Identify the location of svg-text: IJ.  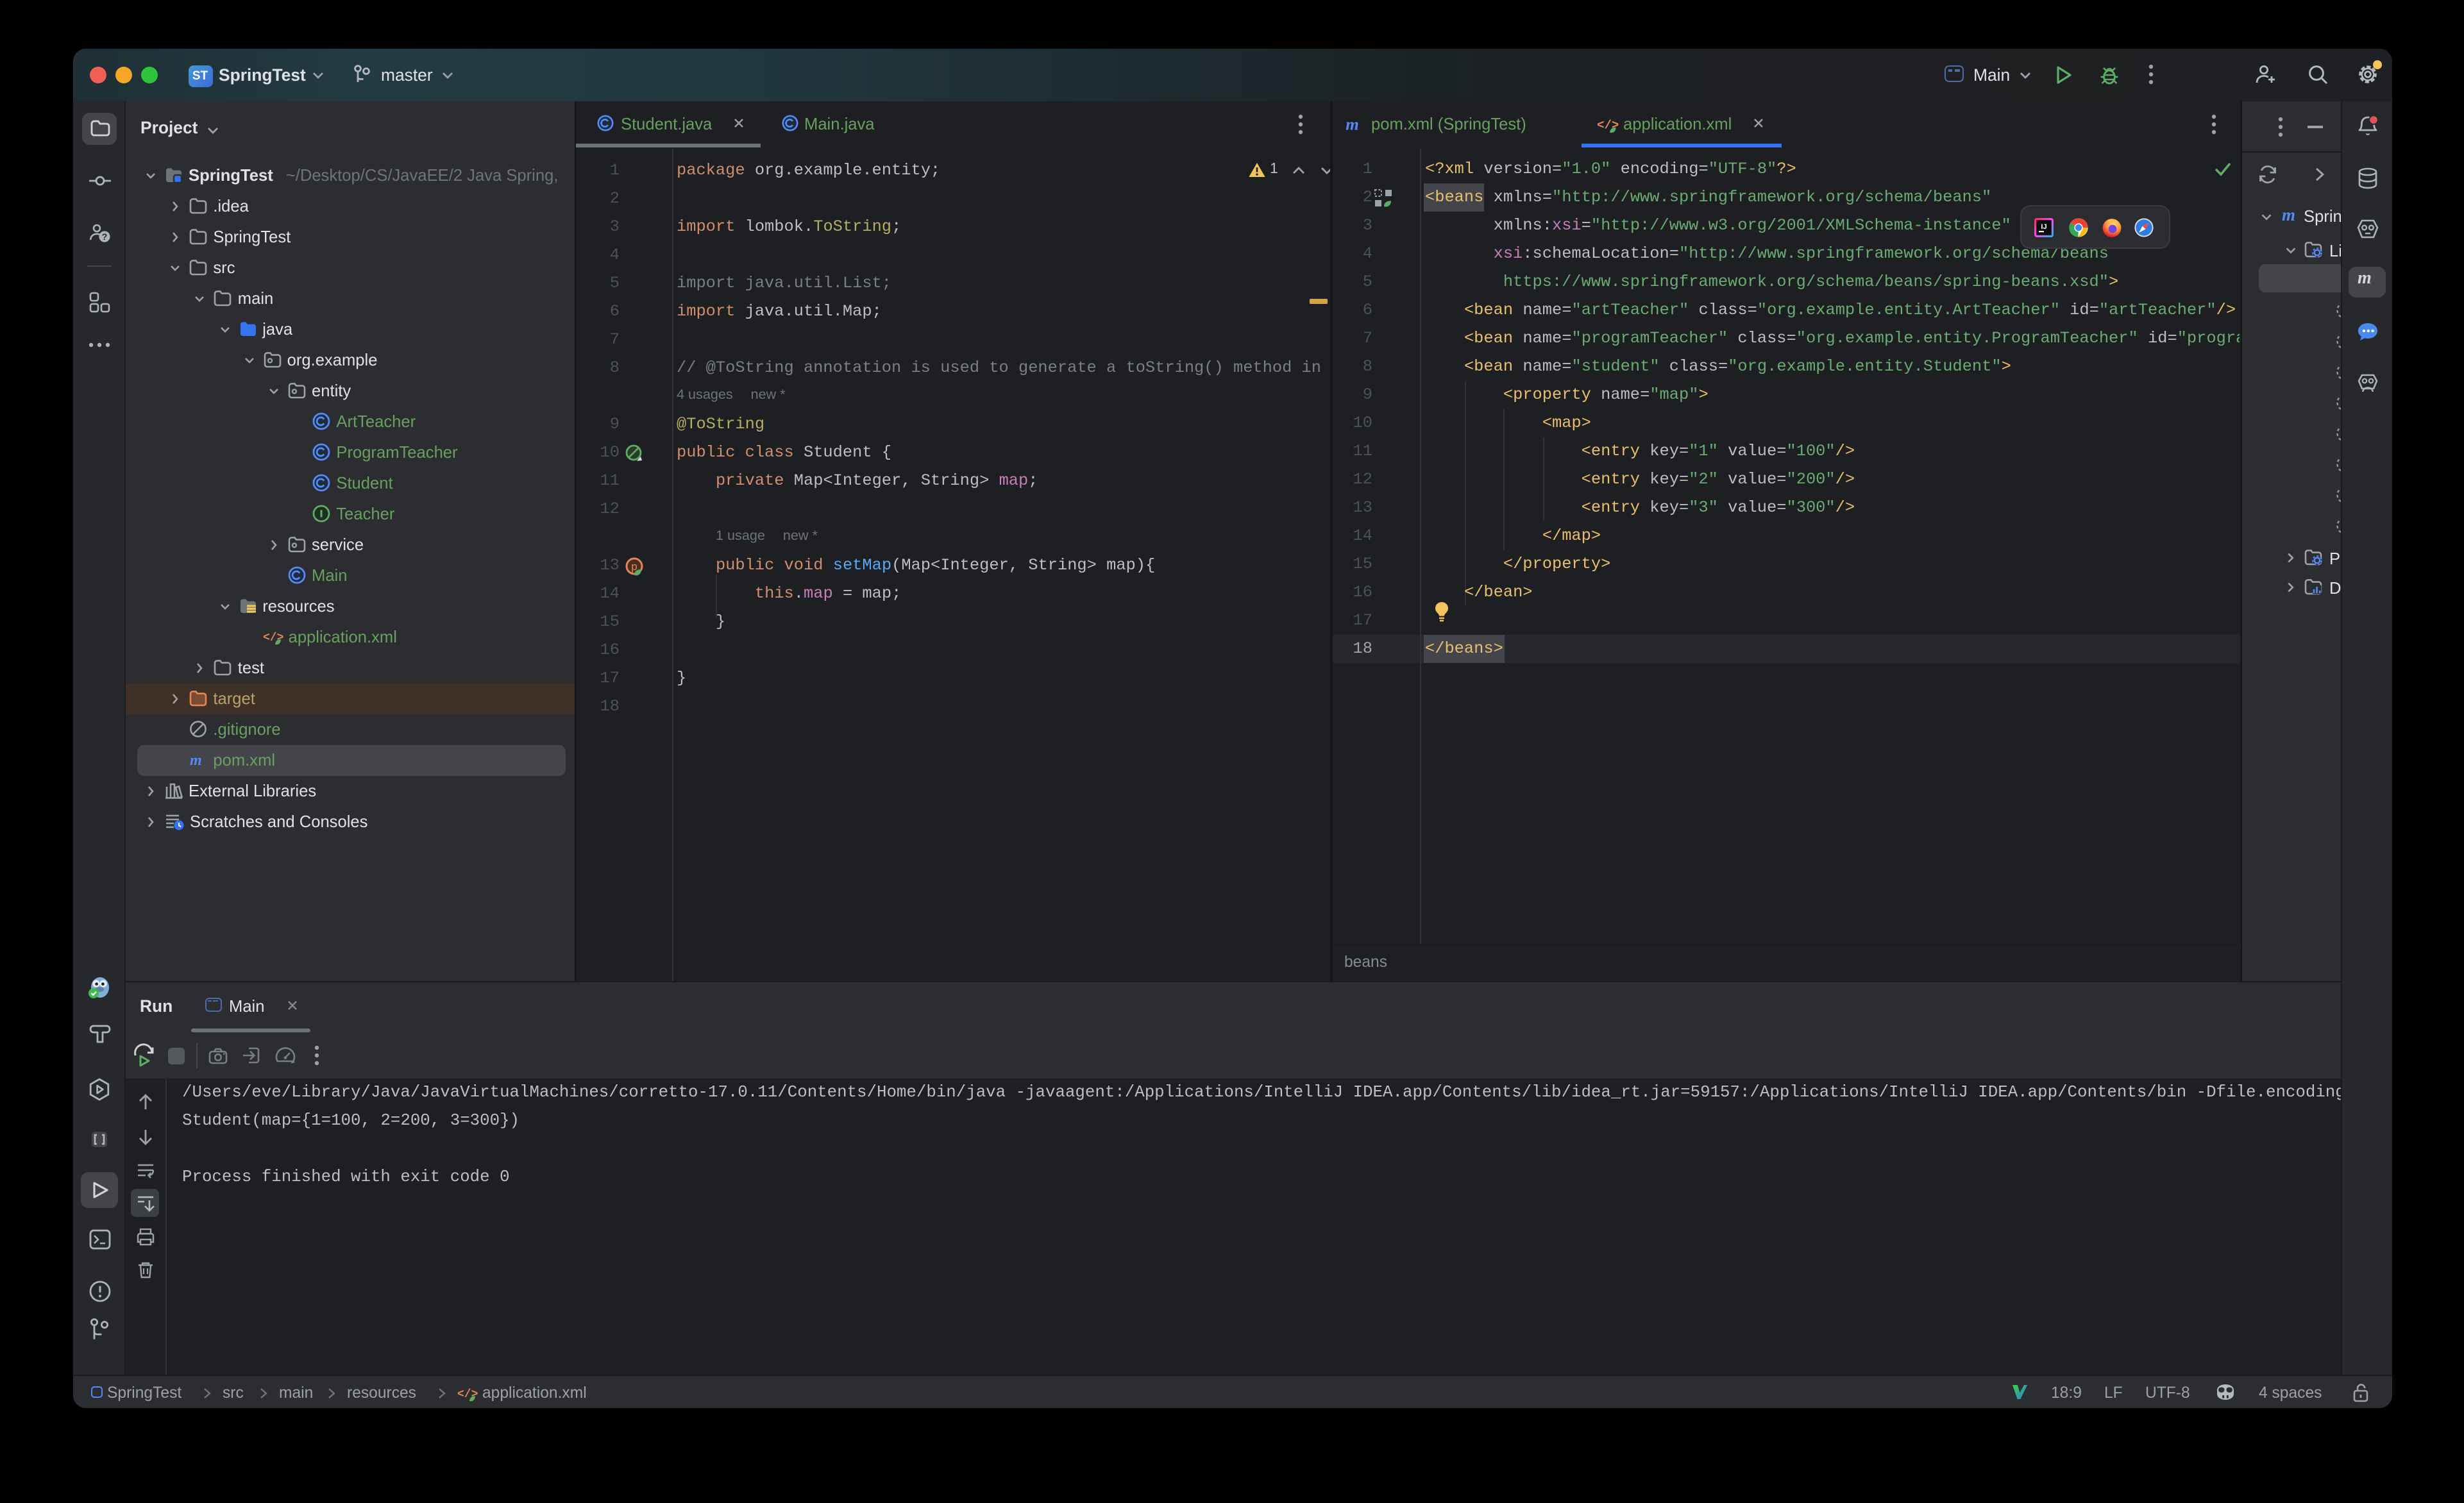
(2043, 226).